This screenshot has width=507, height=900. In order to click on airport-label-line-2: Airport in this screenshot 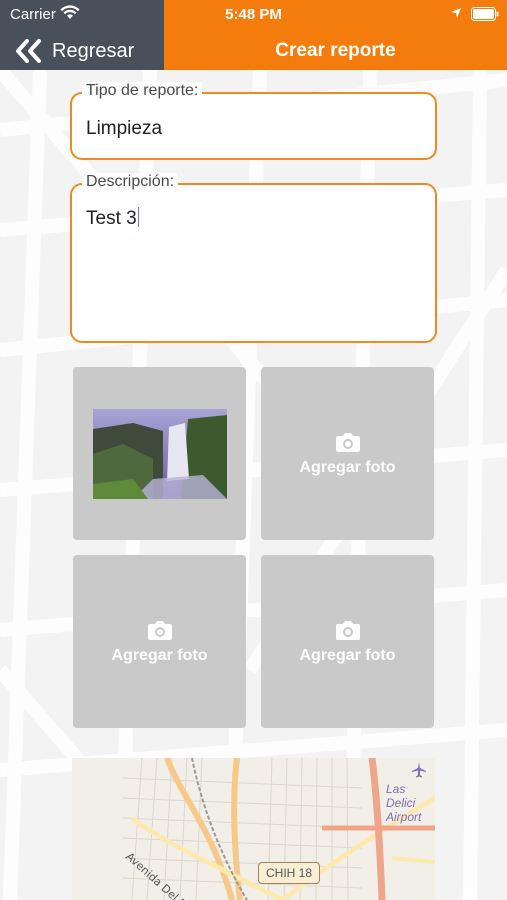, I will do `click(404, 817)`.